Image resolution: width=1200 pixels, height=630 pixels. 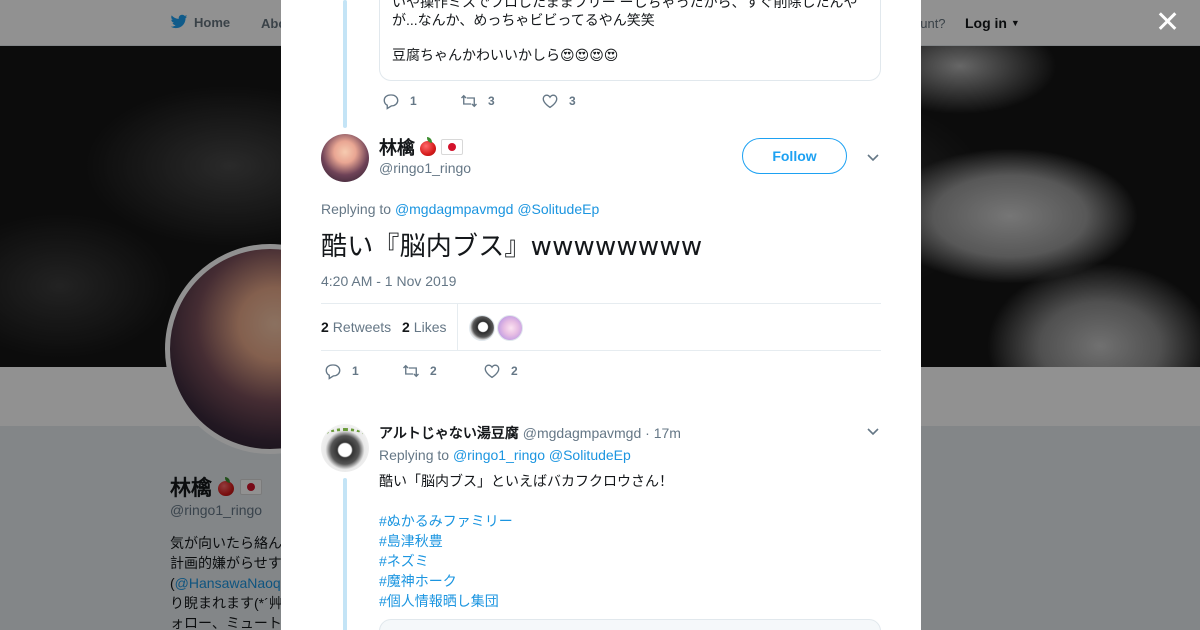 What do you see at coordinates (526, 481) in the screenshot?
I see `reply-tweet-text: 酷い「脳内ブス」といえばバカフクロウさん！` at bounding box center [526, 481].